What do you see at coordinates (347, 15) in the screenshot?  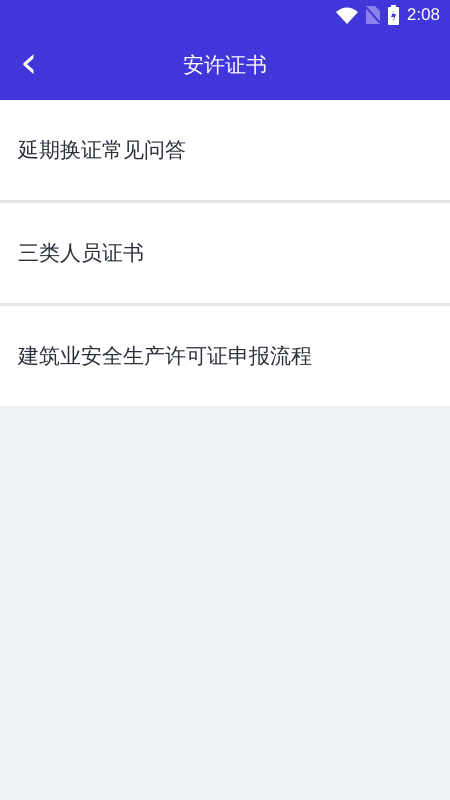 I see `wifi-icon` at bounding box center [347, 15].